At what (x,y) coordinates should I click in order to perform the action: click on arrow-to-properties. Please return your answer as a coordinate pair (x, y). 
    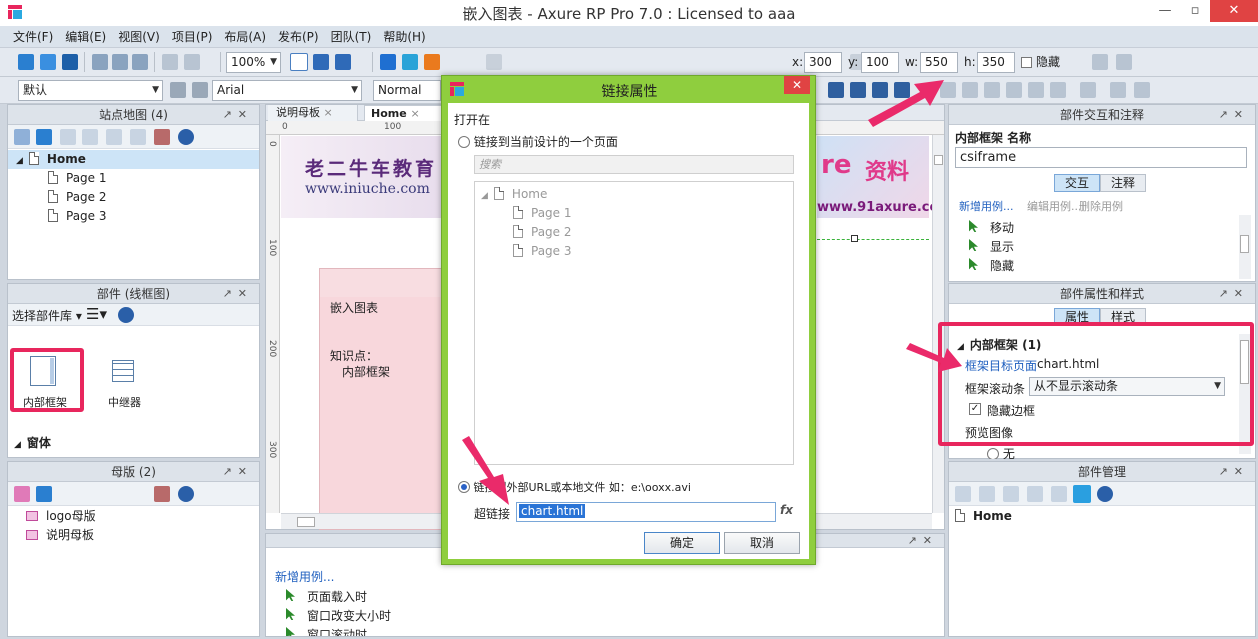
    Looking at the image, I should click on (934, 357).